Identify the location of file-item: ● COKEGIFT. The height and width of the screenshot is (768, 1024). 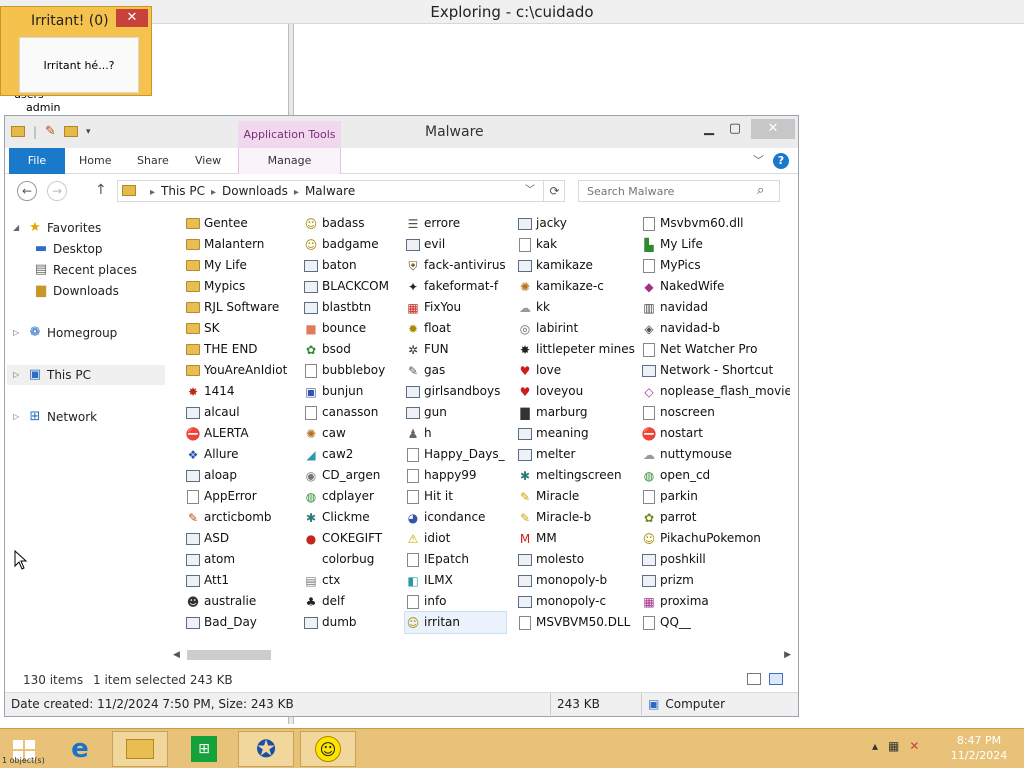
(346, 538).